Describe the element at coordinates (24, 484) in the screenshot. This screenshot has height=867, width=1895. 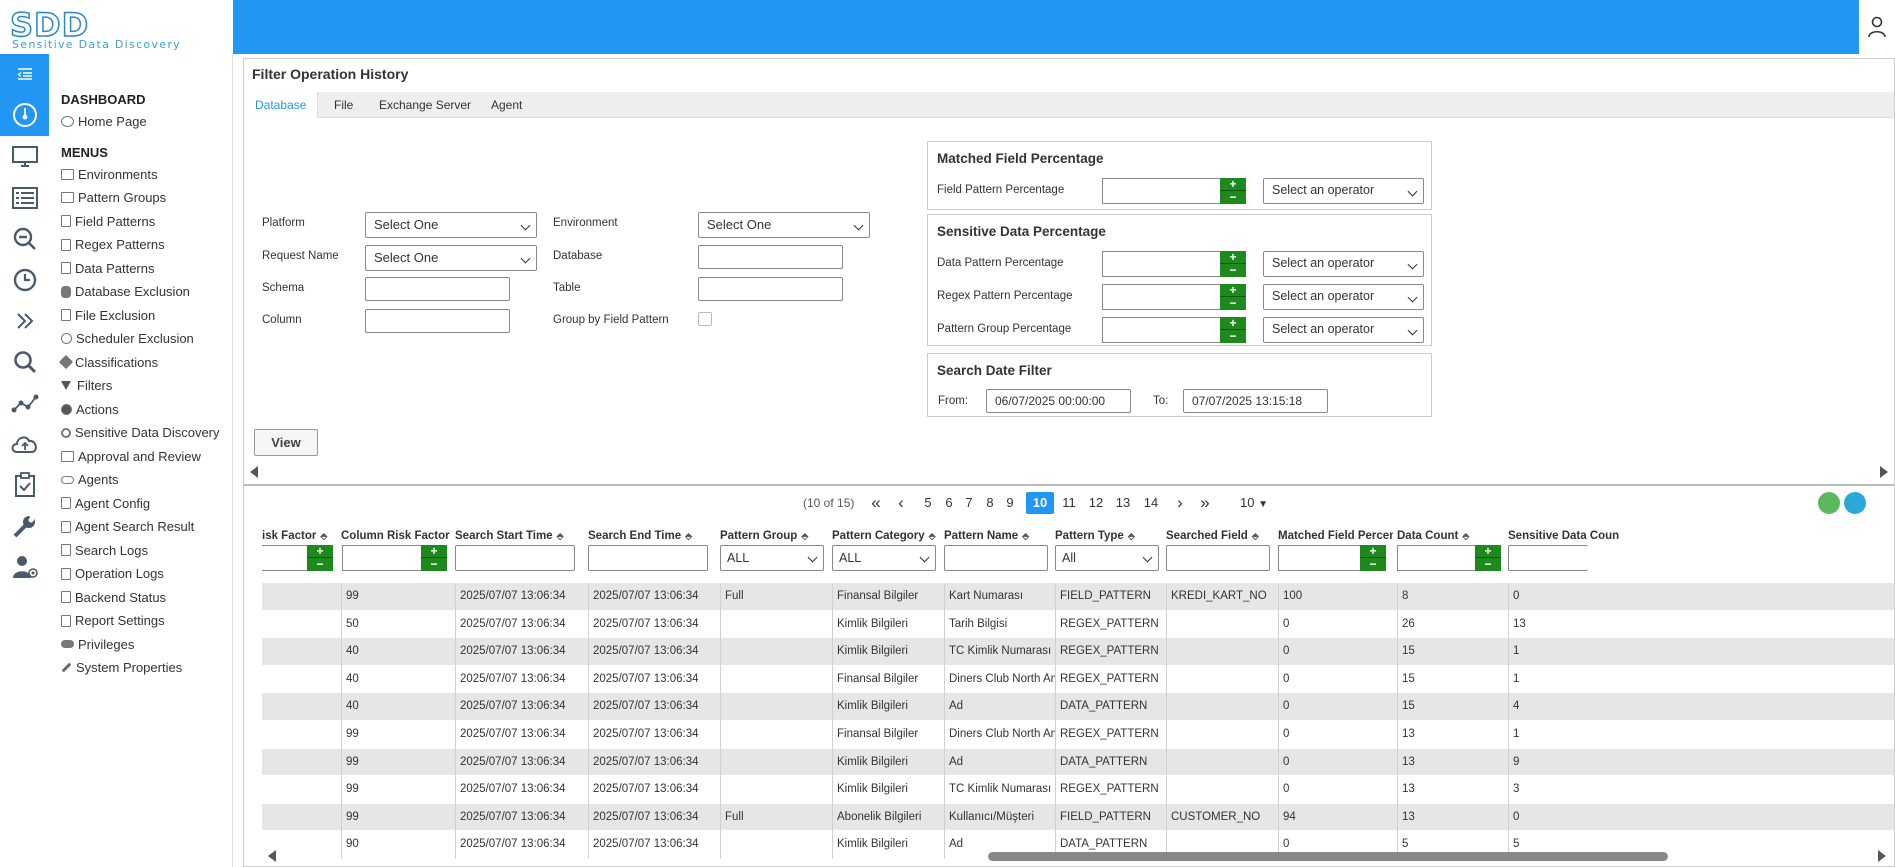
I see `clipboard-check-icon` at that location.